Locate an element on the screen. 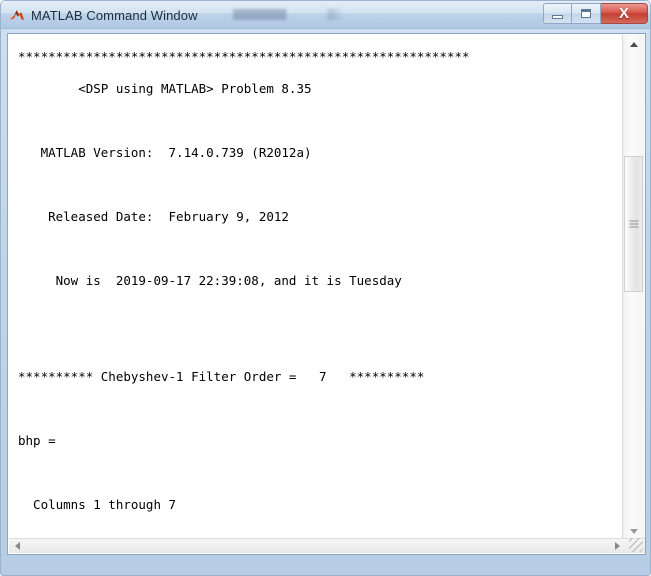  vertical-scrollbar-thumb is located at coordinates (633, 224).